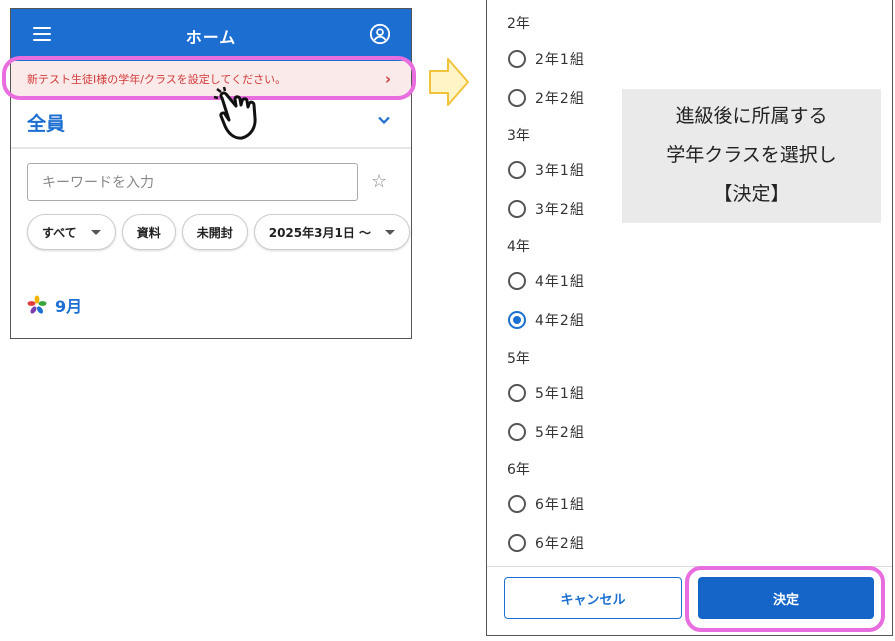  I want to click on account-icon, so click(380, 34).